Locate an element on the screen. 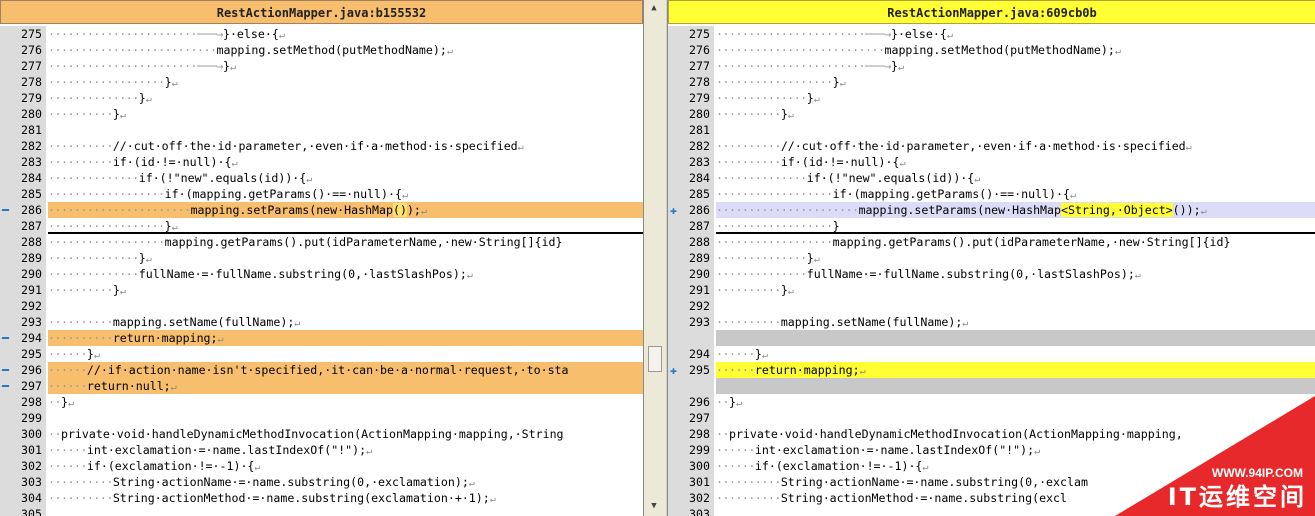 The image size is (1315, 516). code-line: 294 ······}↵ is located at coordinates (991, 354).